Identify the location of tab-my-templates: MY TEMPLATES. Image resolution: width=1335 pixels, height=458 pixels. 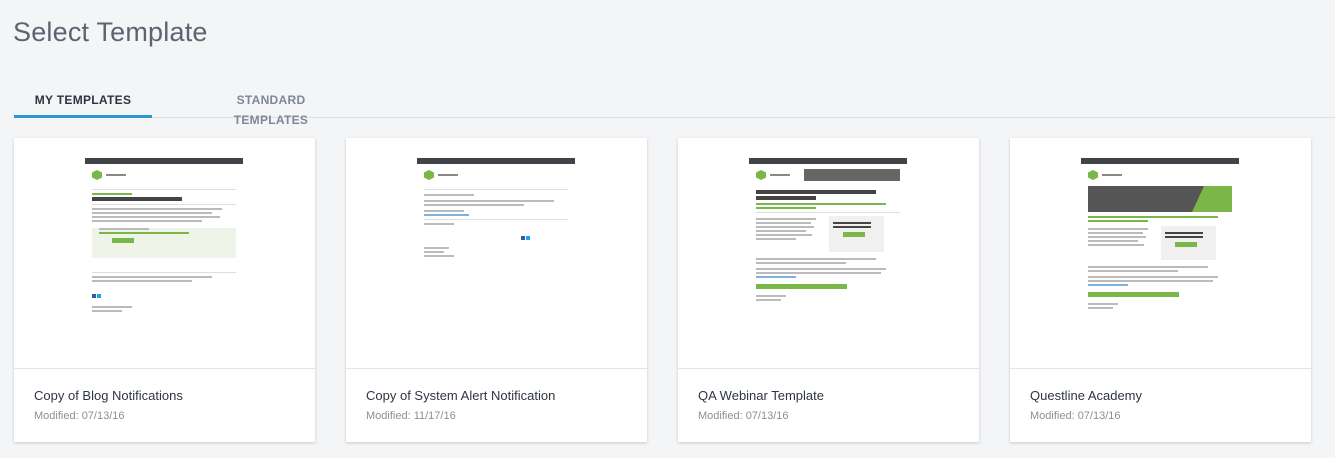
(83, 104).